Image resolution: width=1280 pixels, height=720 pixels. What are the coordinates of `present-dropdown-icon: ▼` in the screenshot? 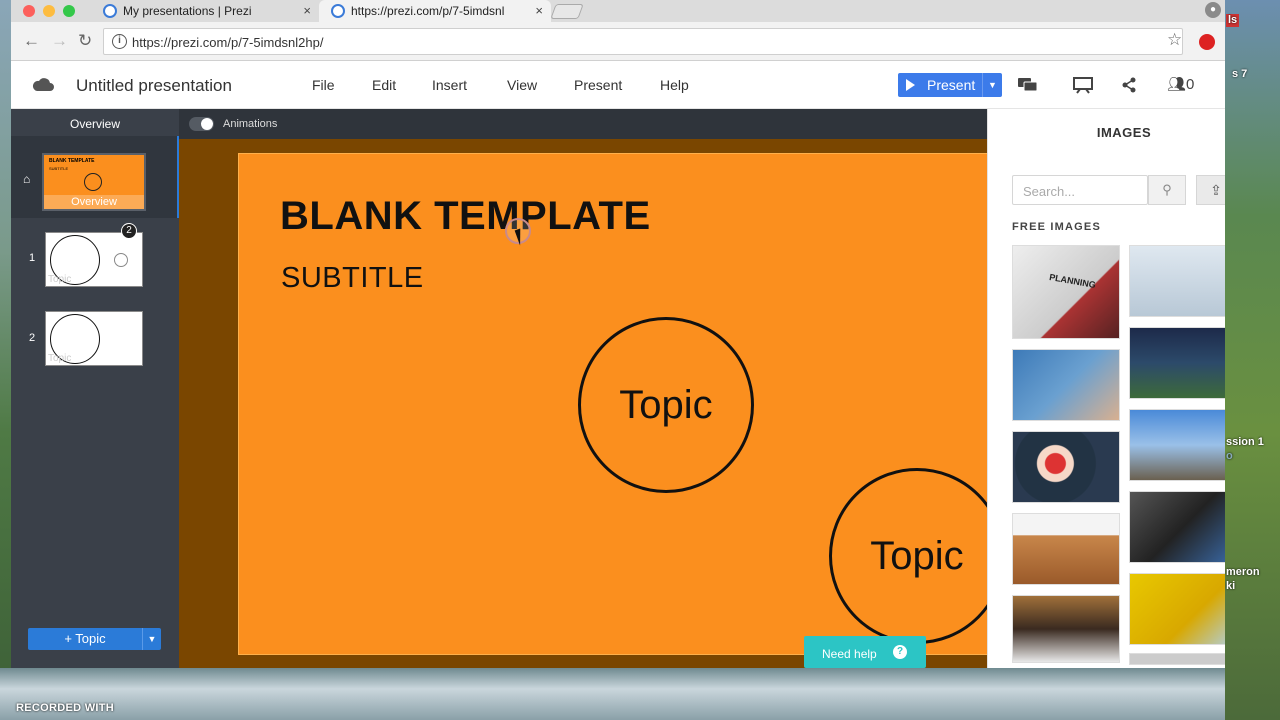 It's located at (992, 85).